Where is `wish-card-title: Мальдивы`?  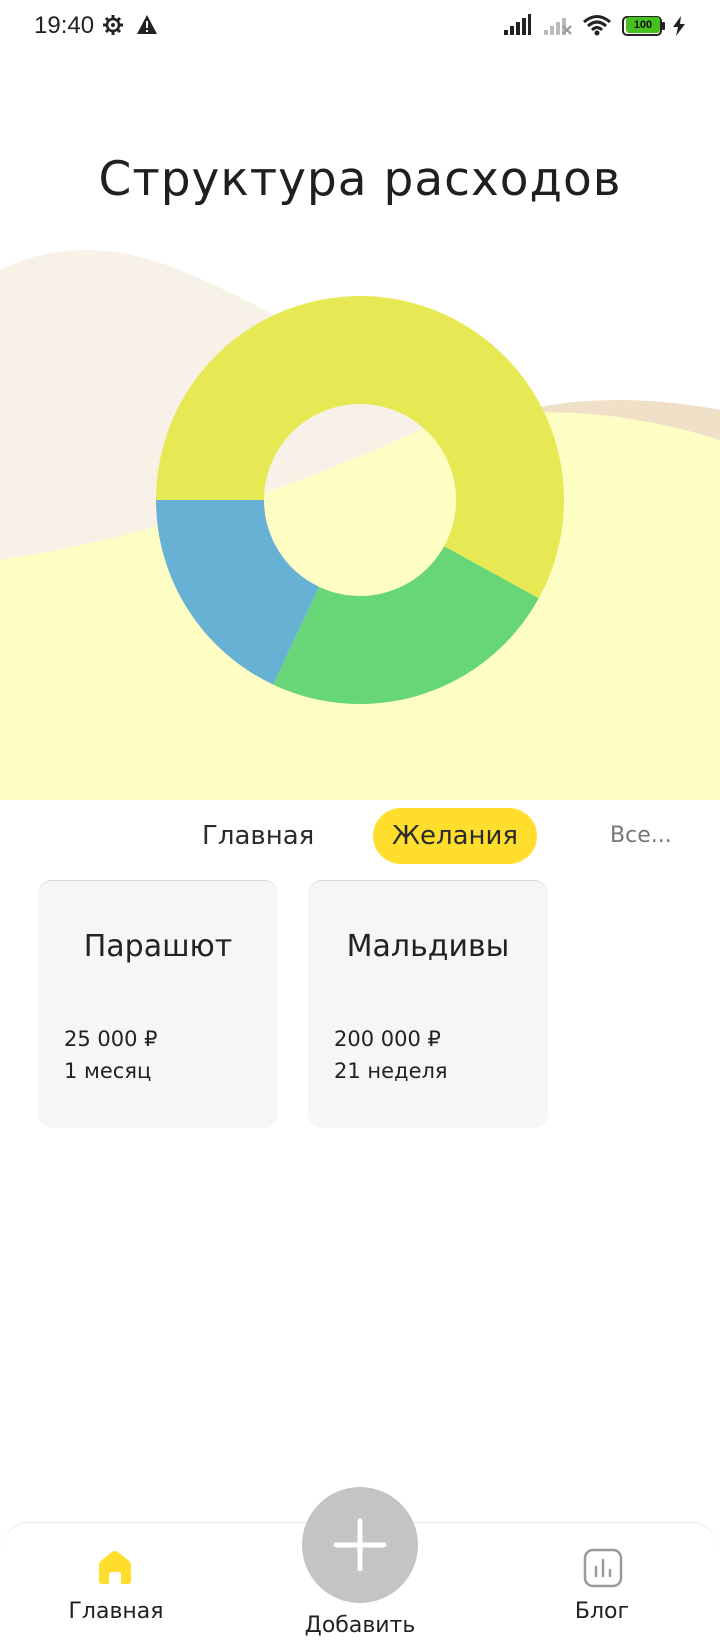 wish-card-title: Мальдивы is located at coordinates (428, 946).